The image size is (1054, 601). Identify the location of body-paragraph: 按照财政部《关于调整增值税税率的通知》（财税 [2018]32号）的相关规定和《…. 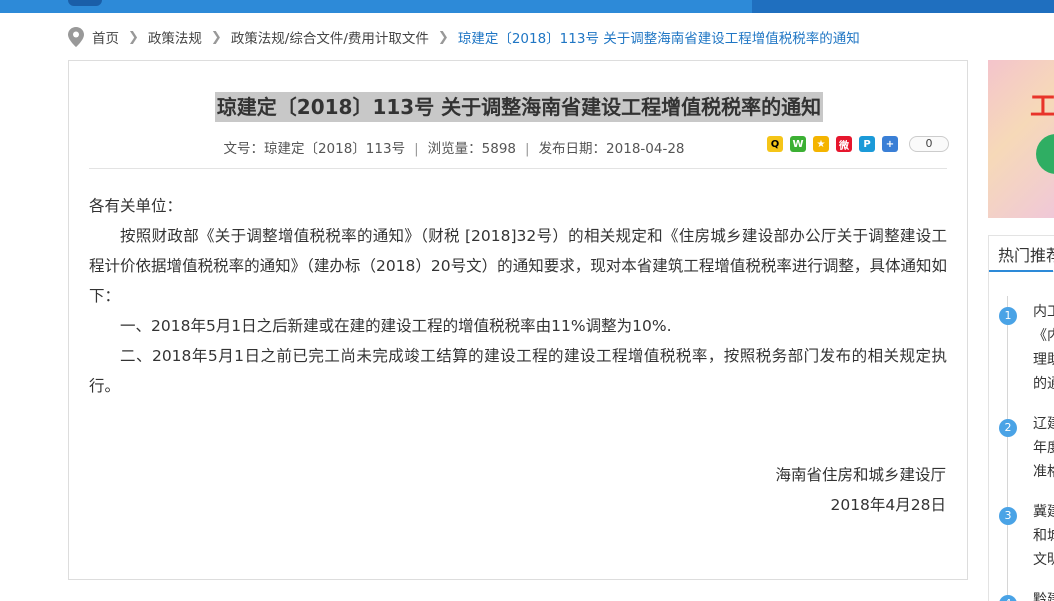
(518, 266).